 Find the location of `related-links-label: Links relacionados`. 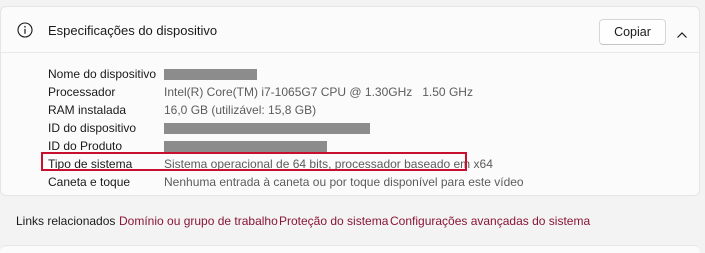

related-links-label: Links relacionados is located at coordinates (66, 221).